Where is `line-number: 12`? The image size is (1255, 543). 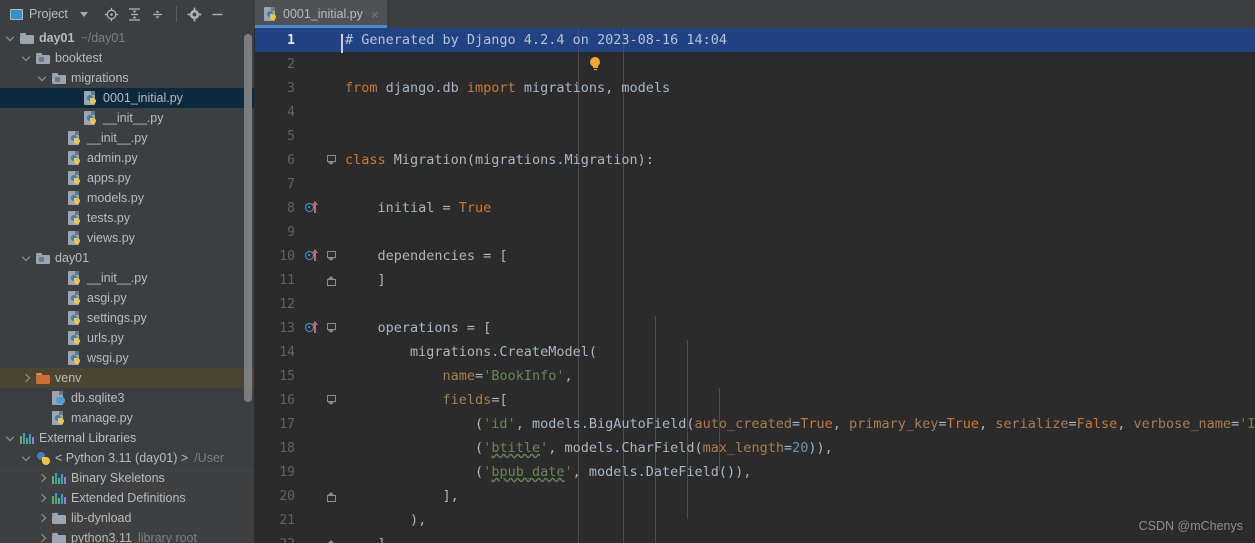
line-number: 12 is located at coordinates (287, 304).